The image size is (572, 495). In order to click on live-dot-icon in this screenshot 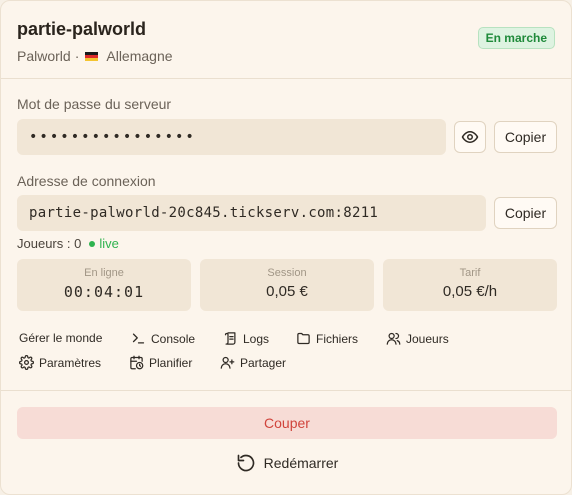, I will do `click(92, 243)`.